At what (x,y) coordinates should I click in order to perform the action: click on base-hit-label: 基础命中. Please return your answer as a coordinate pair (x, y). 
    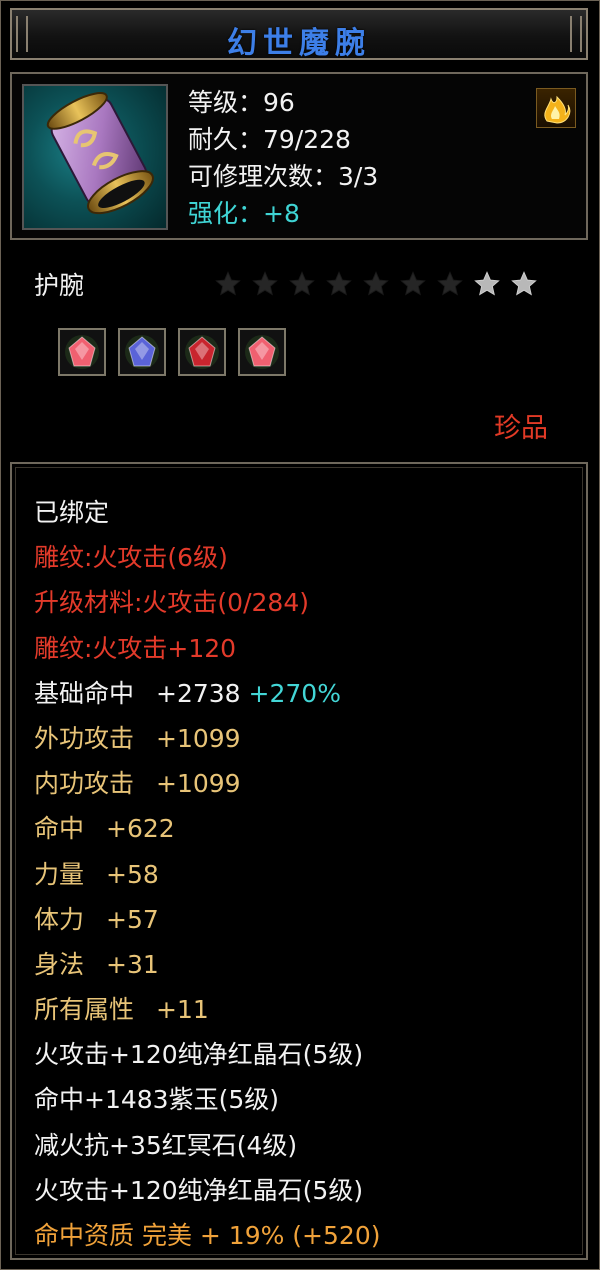
    Looking at the image, I should click on (84, 693).